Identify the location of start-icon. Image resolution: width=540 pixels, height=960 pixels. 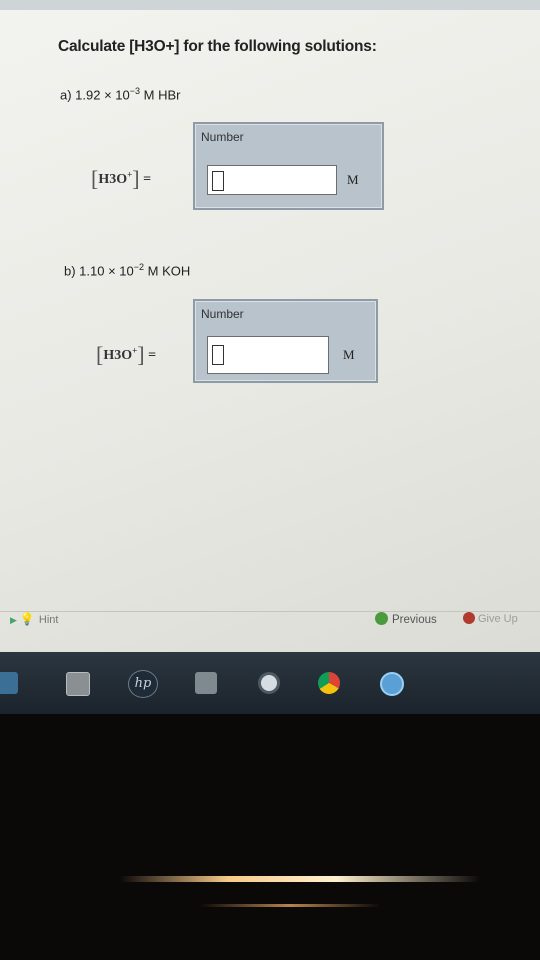
(9, 683).